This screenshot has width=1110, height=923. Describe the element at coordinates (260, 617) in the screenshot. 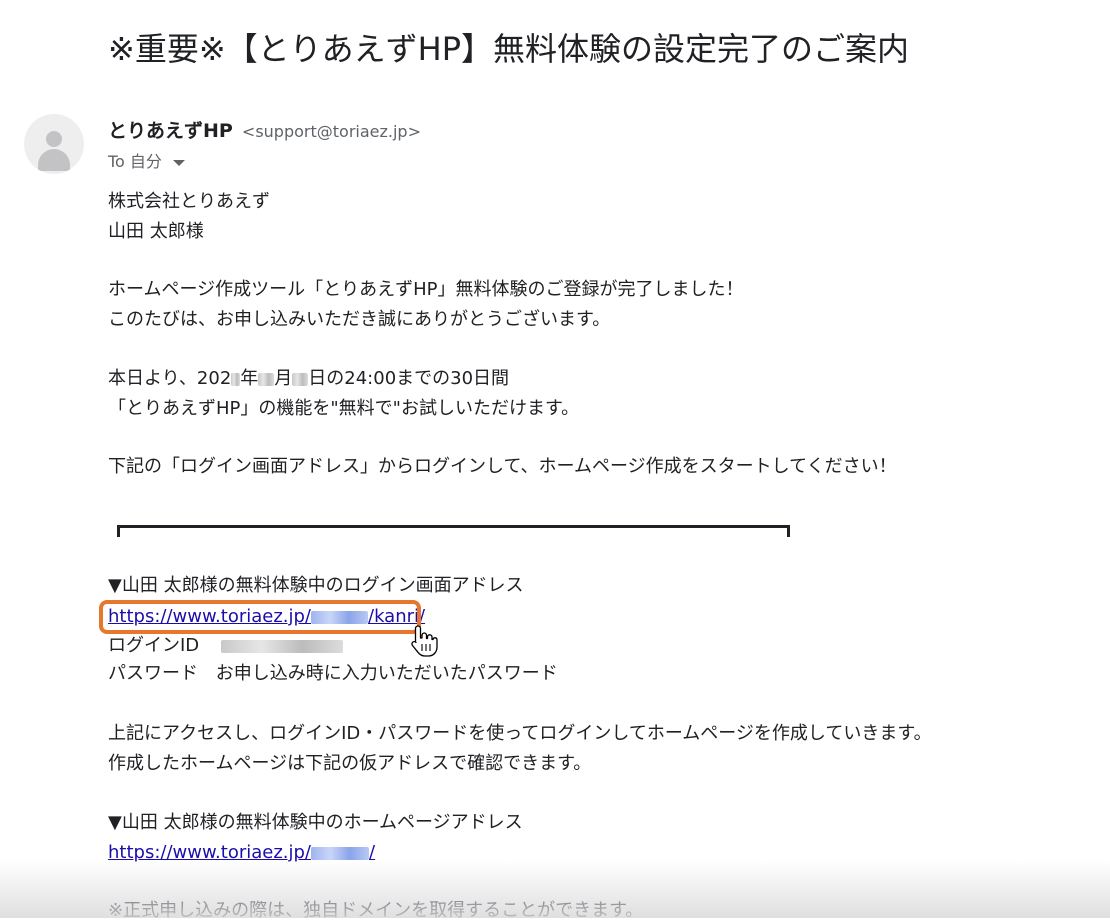

I see `login-url-highlight` at that location.